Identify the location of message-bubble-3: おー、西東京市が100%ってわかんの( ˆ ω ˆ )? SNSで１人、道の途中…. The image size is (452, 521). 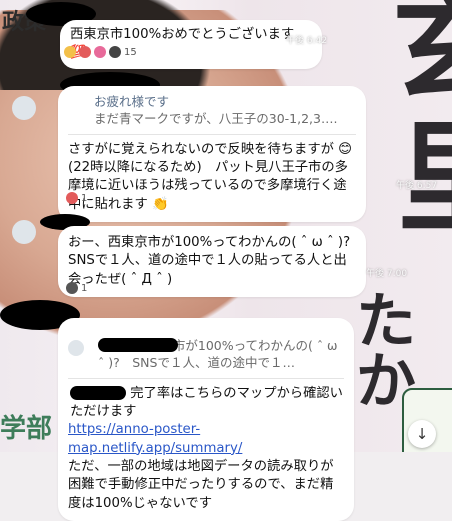
(212, 262).